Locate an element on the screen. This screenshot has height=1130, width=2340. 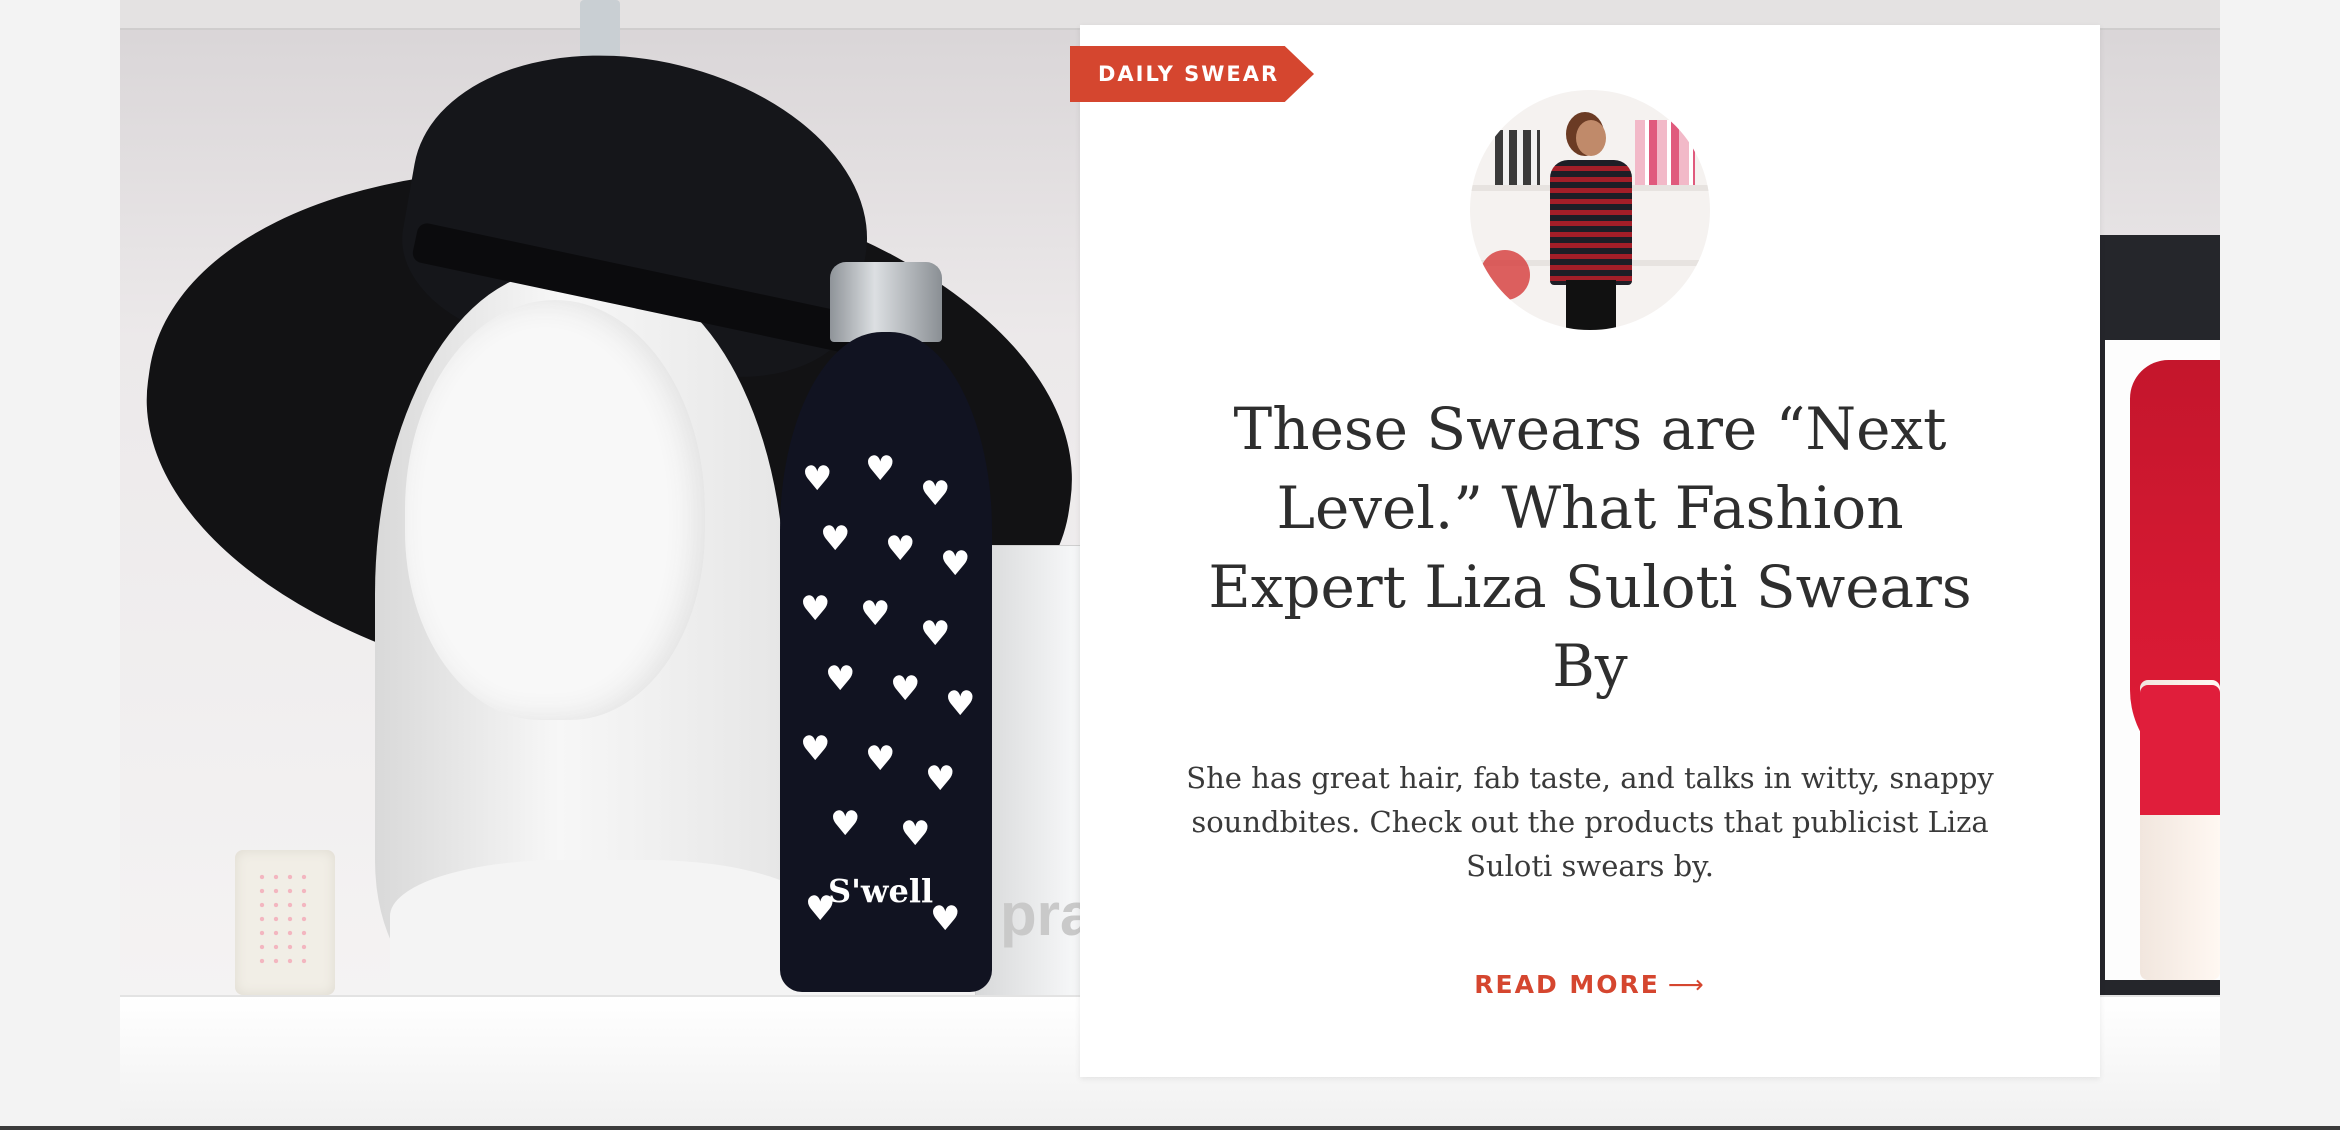
avatar-decor is located at coordinates (1505, 275).